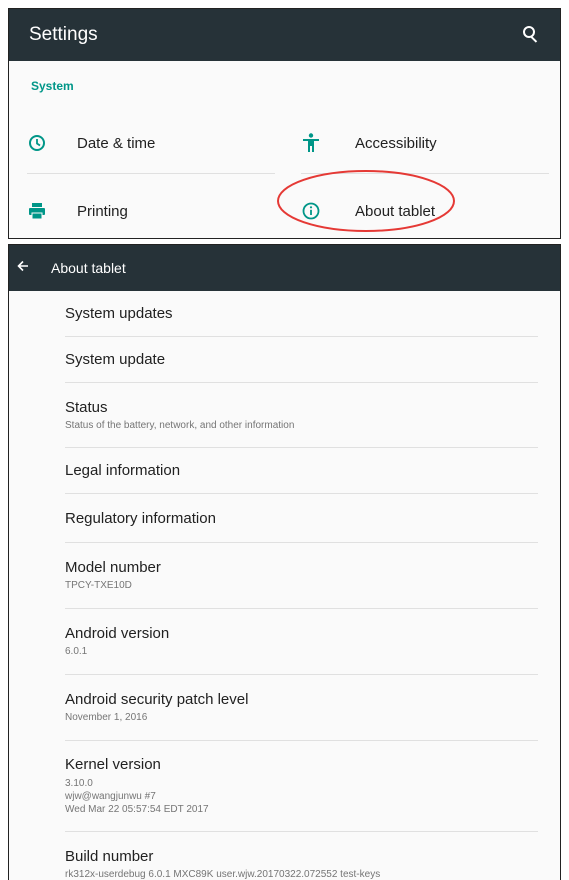 The width and height of the screenshot is (569, 880). What do you see at coordinates (27, 268) in the screenshot?
I see `back-arrow-icon` at bounding box center [27, 268].